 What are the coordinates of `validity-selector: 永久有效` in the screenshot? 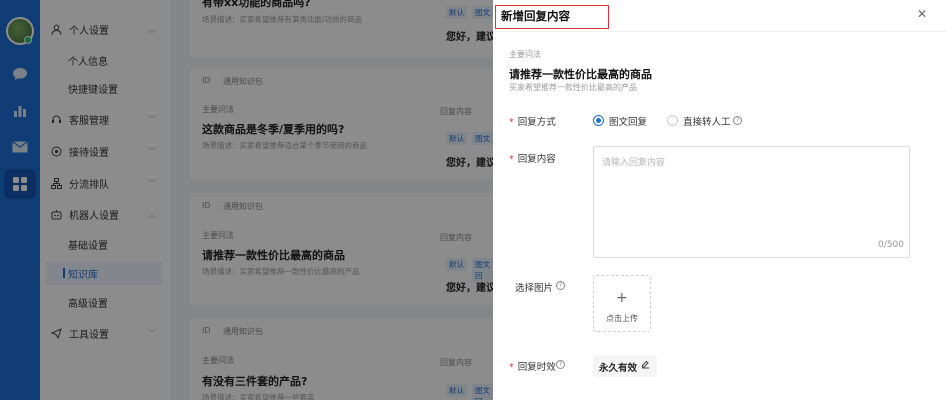 It's located at (625, 366).